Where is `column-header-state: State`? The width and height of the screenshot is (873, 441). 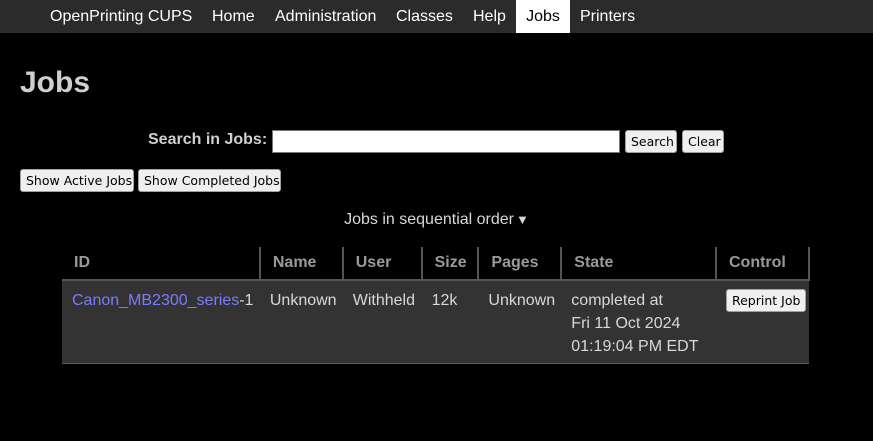
column-header-state: State is located at coordinates (639, 264).